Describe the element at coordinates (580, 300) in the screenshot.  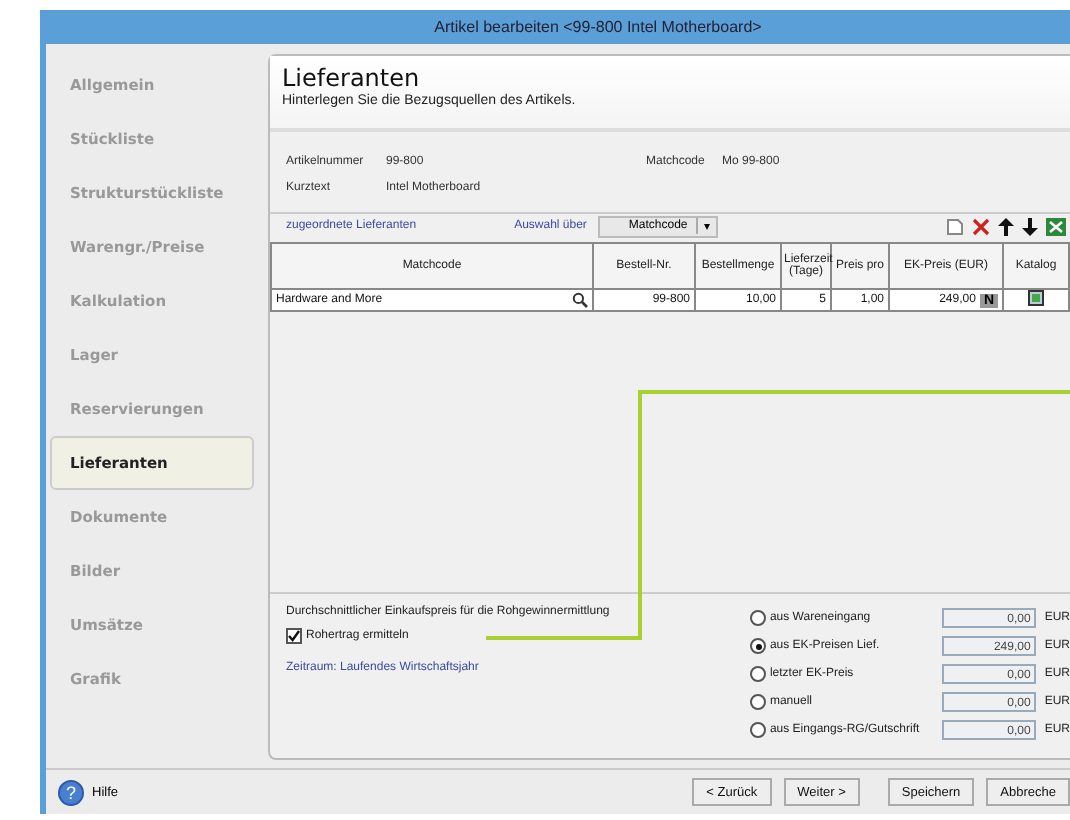
I see `search-icon` at that location.